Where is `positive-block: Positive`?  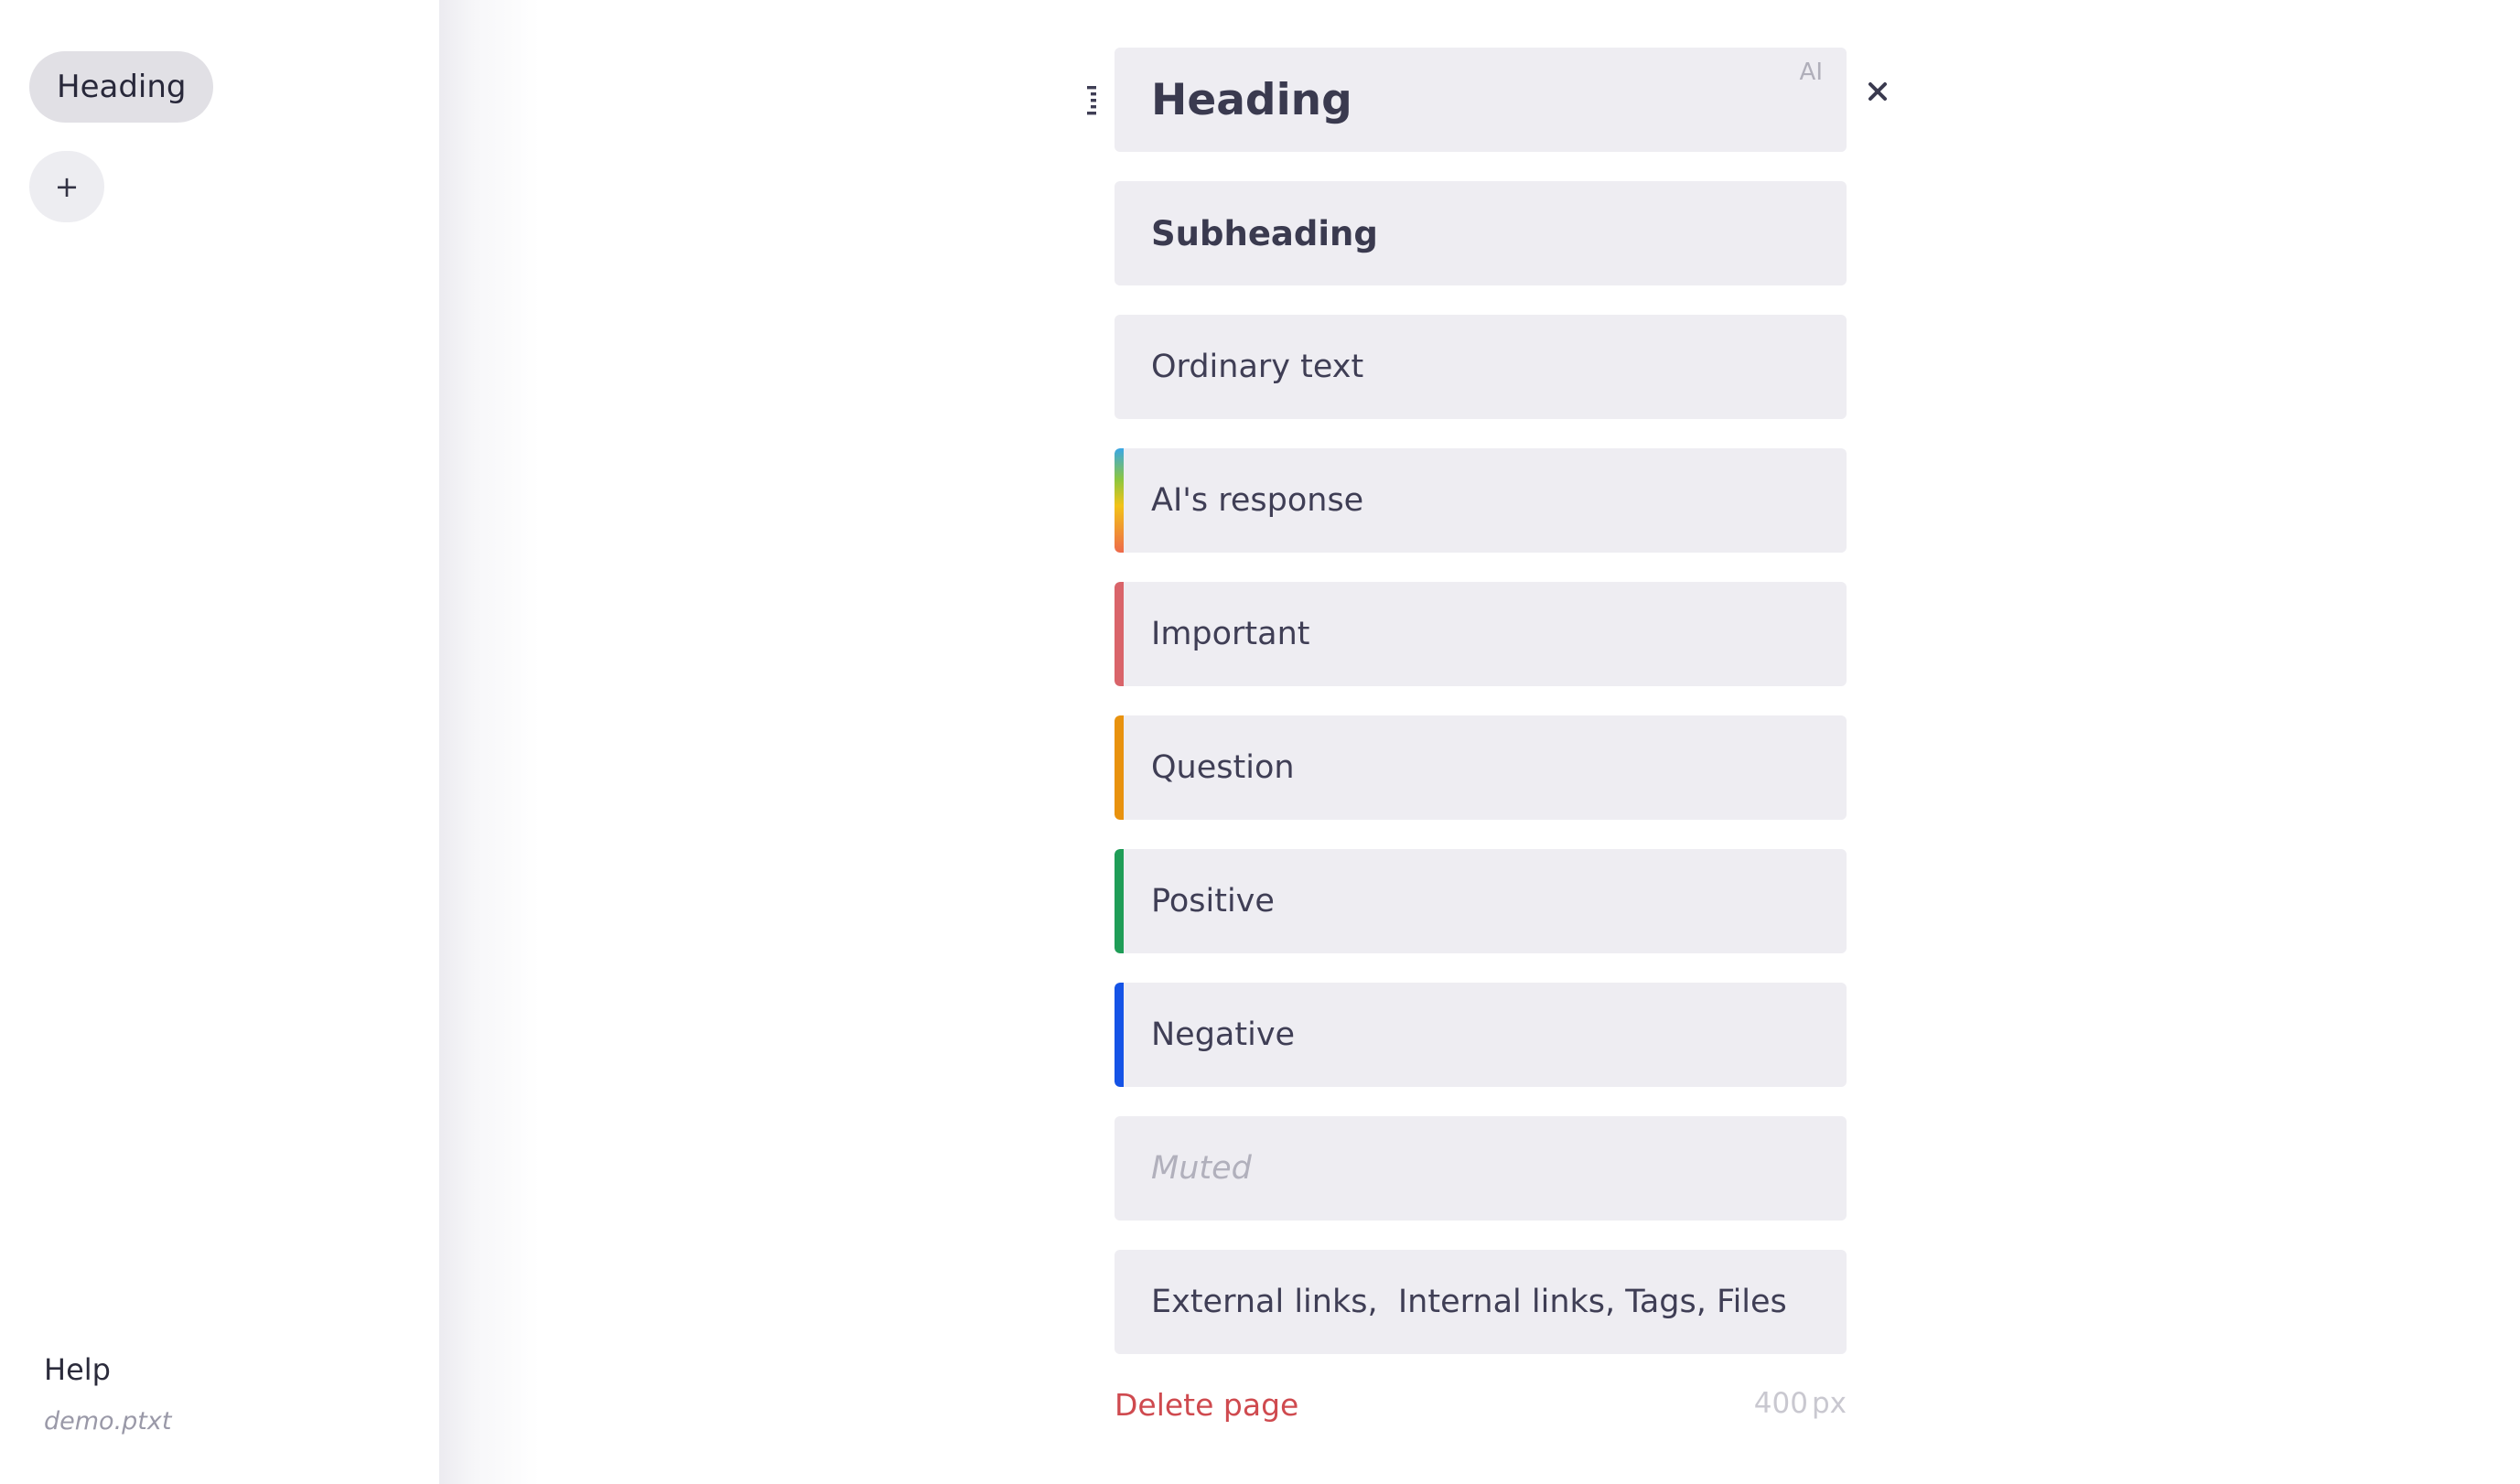
positive-block: Positive is located at coordinates (1481, 901).